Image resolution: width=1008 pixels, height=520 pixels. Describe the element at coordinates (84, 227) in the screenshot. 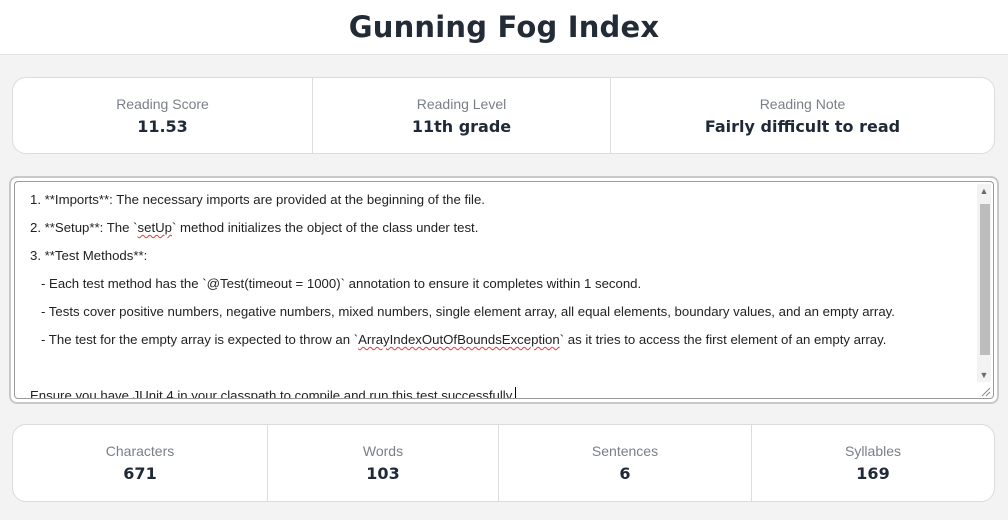

I see `editor-text-segment: 2. **Setup**: The `` at that location.